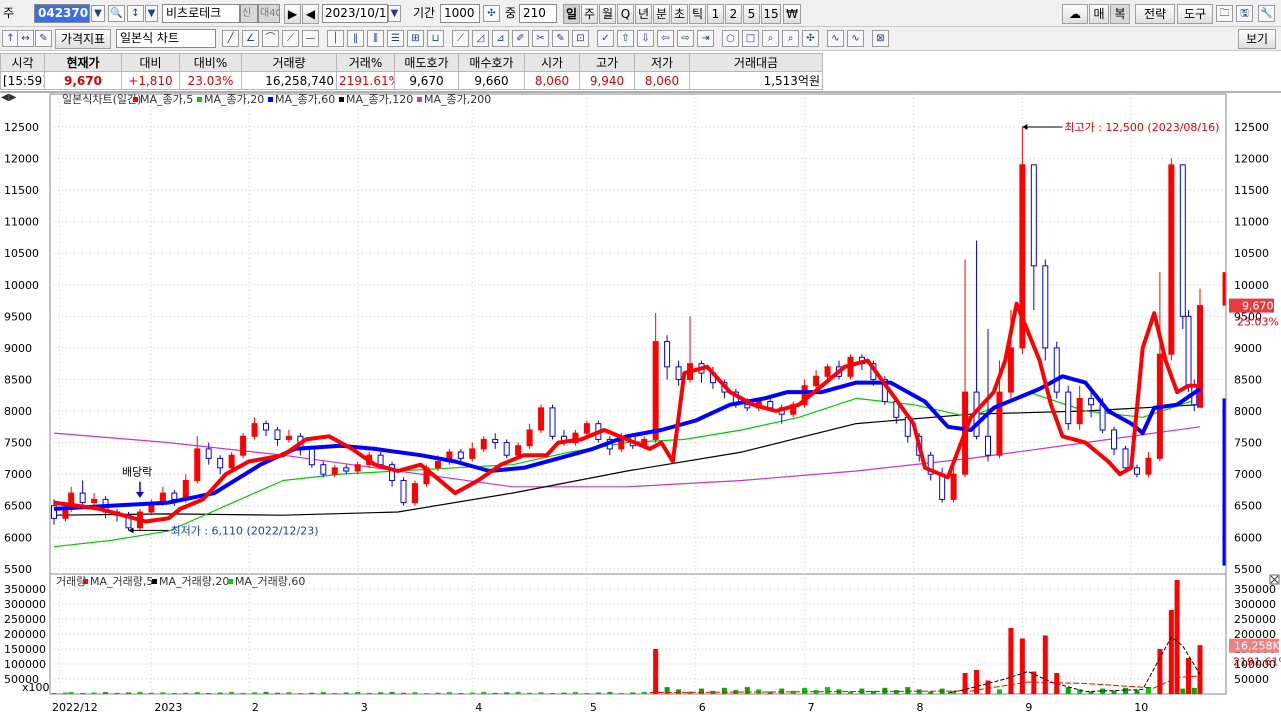  Describe the element at coordinates (1120, 14) in the screenshot. I see `multi-view-button: 복` at that location.